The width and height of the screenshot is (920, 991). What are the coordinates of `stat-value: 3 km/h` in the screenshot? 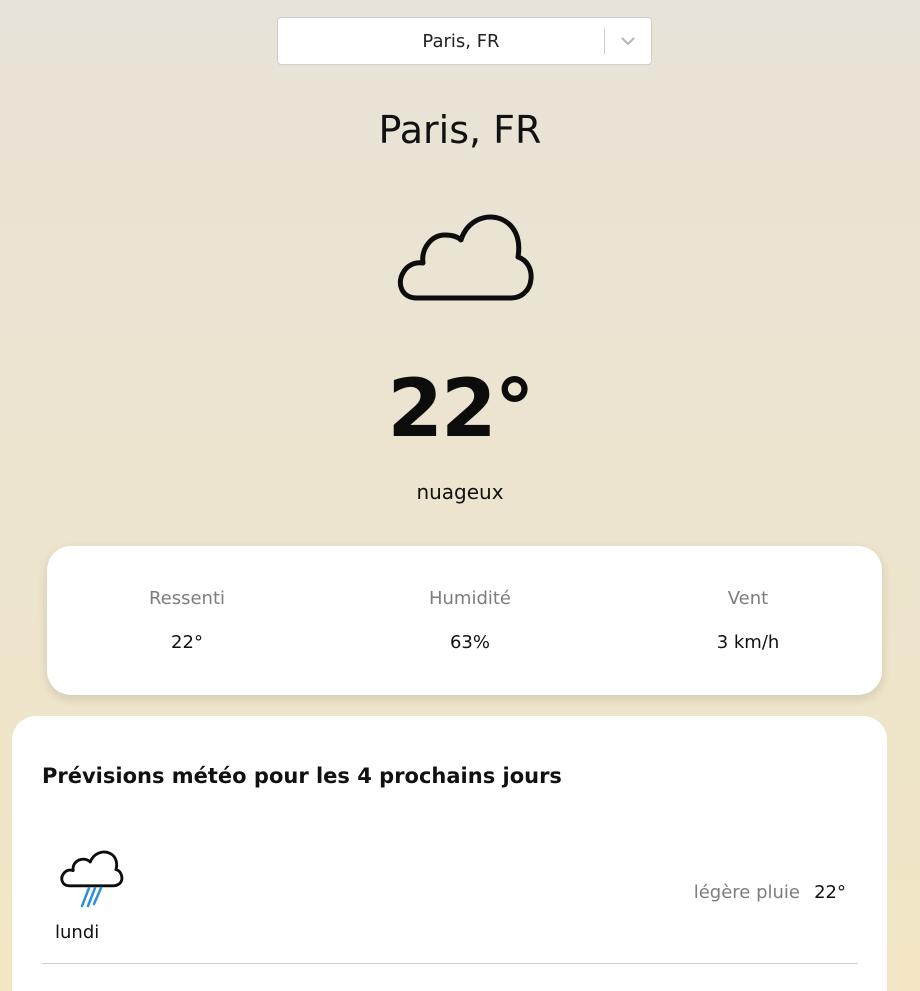 It's located at (748, 642).